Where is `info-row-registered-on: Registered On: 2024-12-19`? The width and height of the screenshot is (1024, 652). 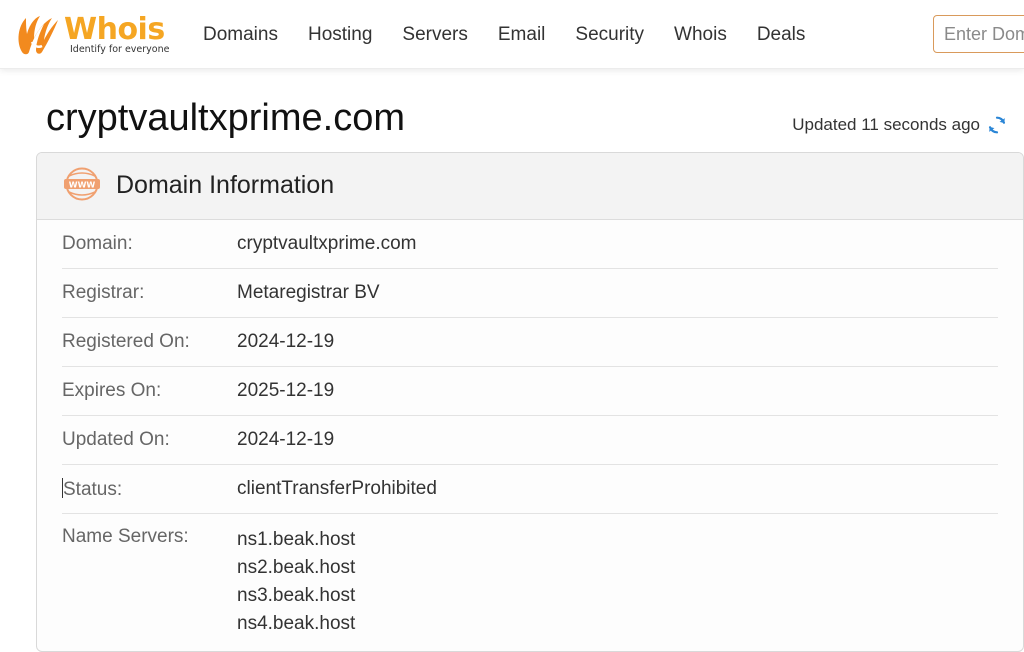 info-row-registered-on: Registered On: 2024-12-19 is located at coordinates (530, 342).